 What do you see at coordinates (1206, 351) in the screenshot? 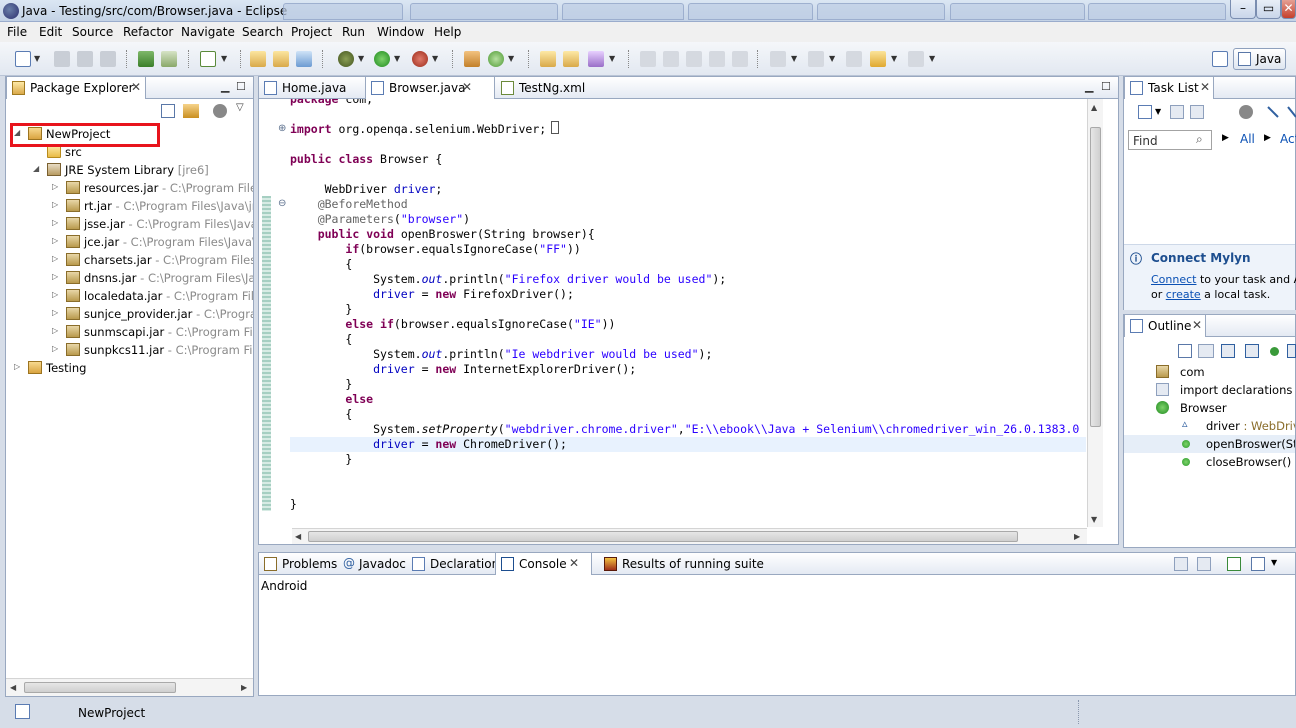
I see `sort-icon` at bounding box center [1206, 351].